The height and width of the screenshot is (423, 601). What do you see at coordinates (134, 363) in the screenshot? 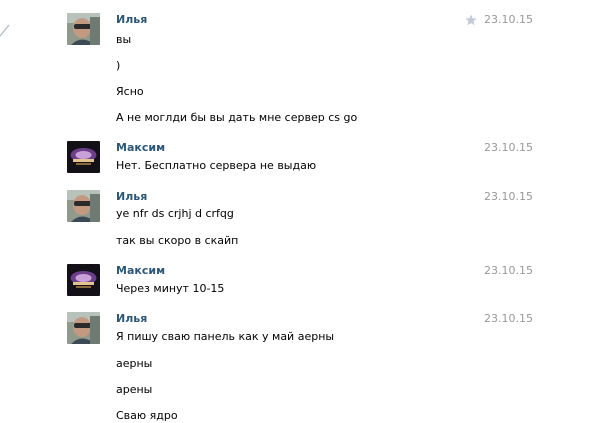
I see `message-text: аерны` at bounding box center [134, 363].